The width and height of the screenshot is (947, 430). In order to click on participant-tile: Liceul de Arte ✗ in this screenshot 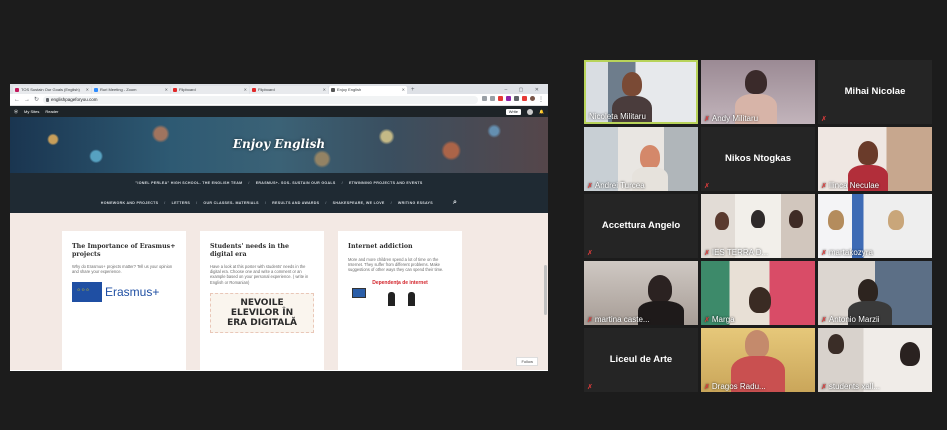, I will do `click(641, 360)`.